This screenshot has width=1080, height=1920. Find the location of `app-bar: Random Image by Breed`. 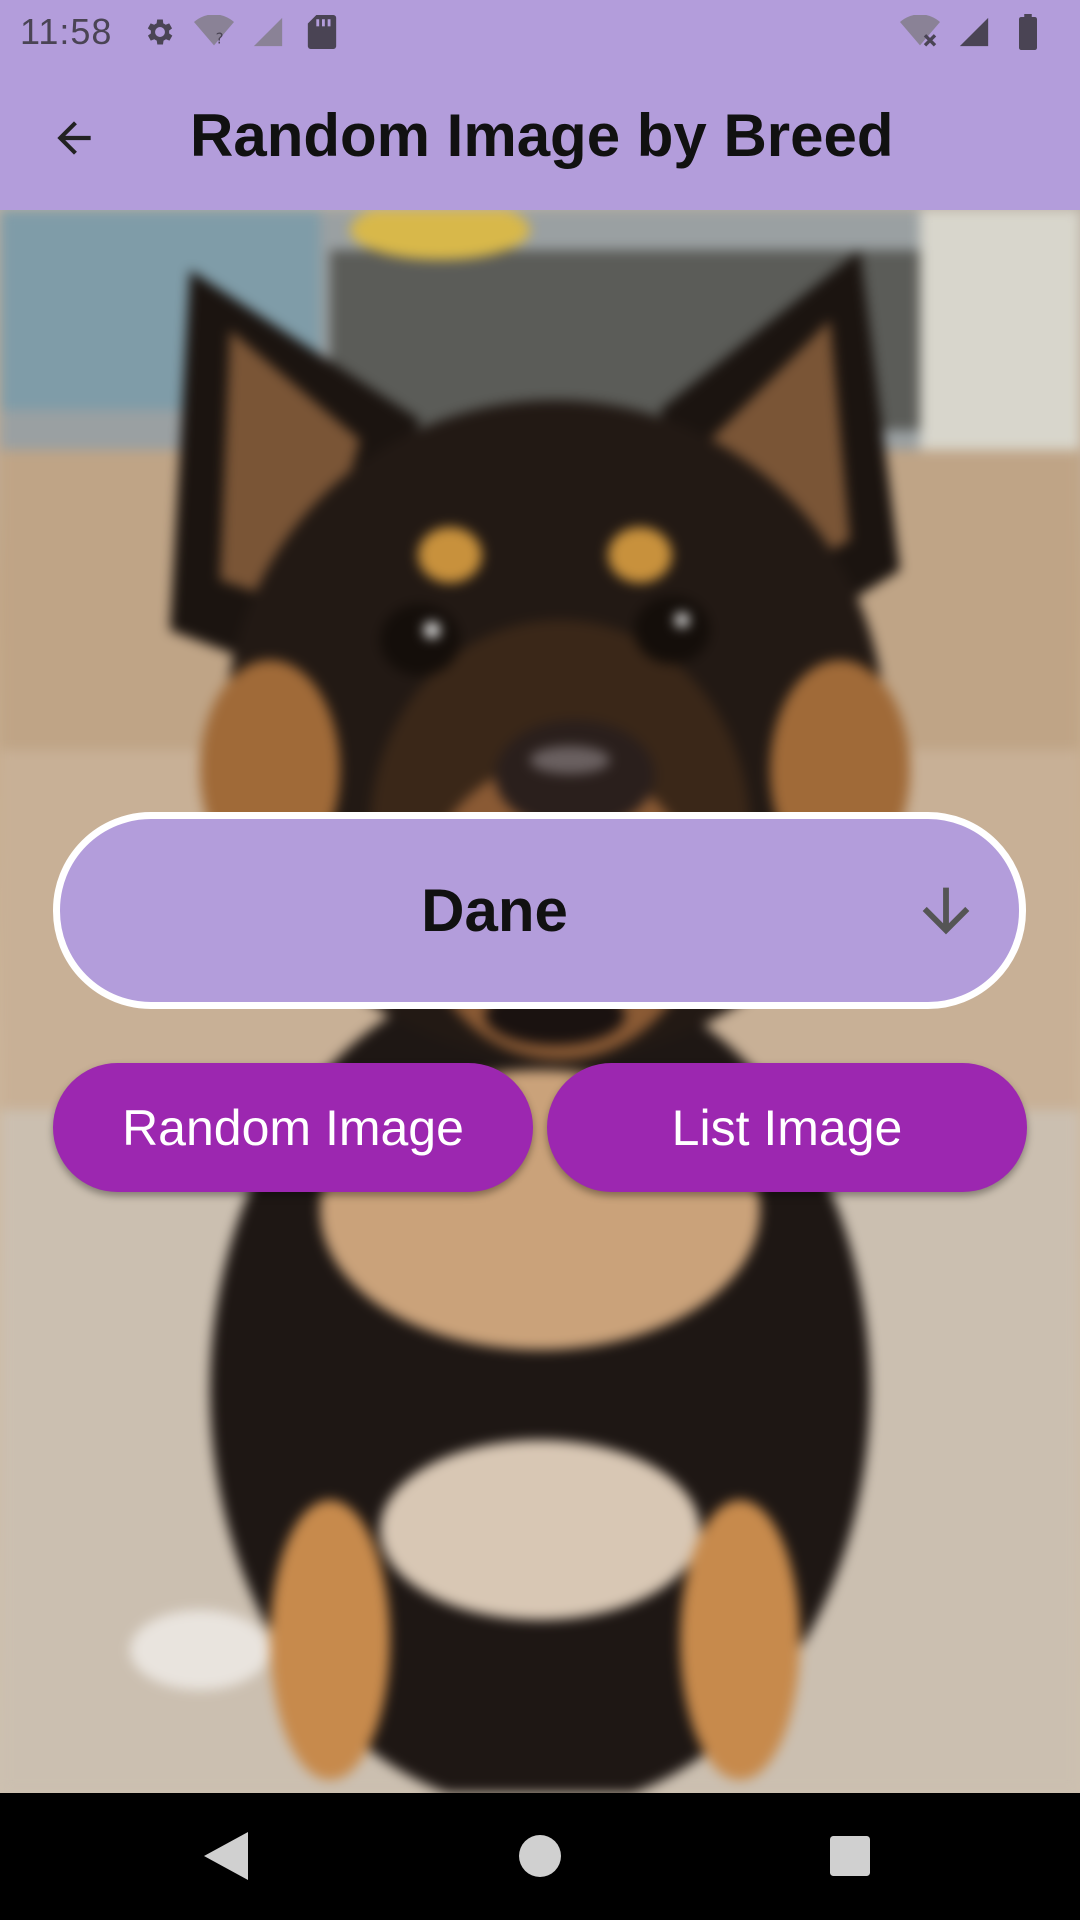

app-bar: Random Image by Breed is located at coordinates (540, 136).